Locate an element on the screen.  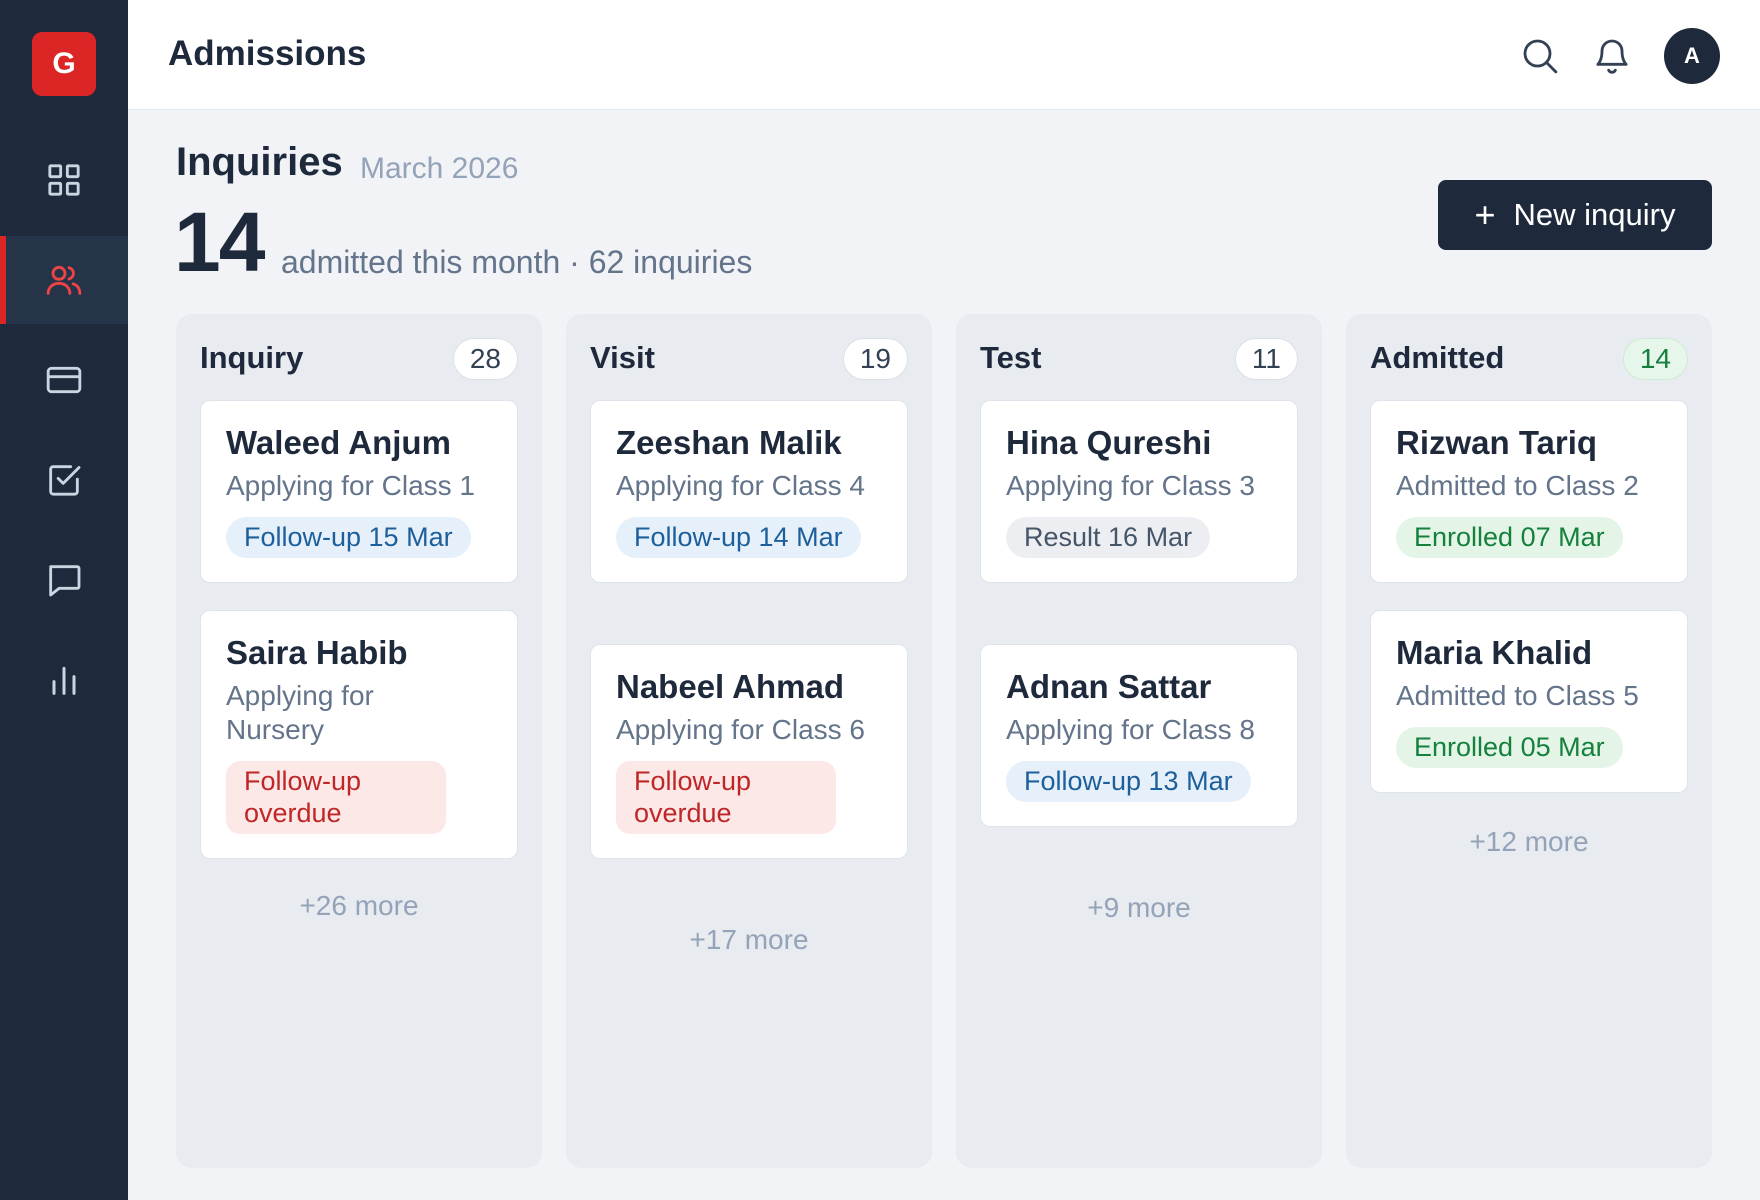
status-badge: Result 16 Mar is located at coordinates (1108, 537).